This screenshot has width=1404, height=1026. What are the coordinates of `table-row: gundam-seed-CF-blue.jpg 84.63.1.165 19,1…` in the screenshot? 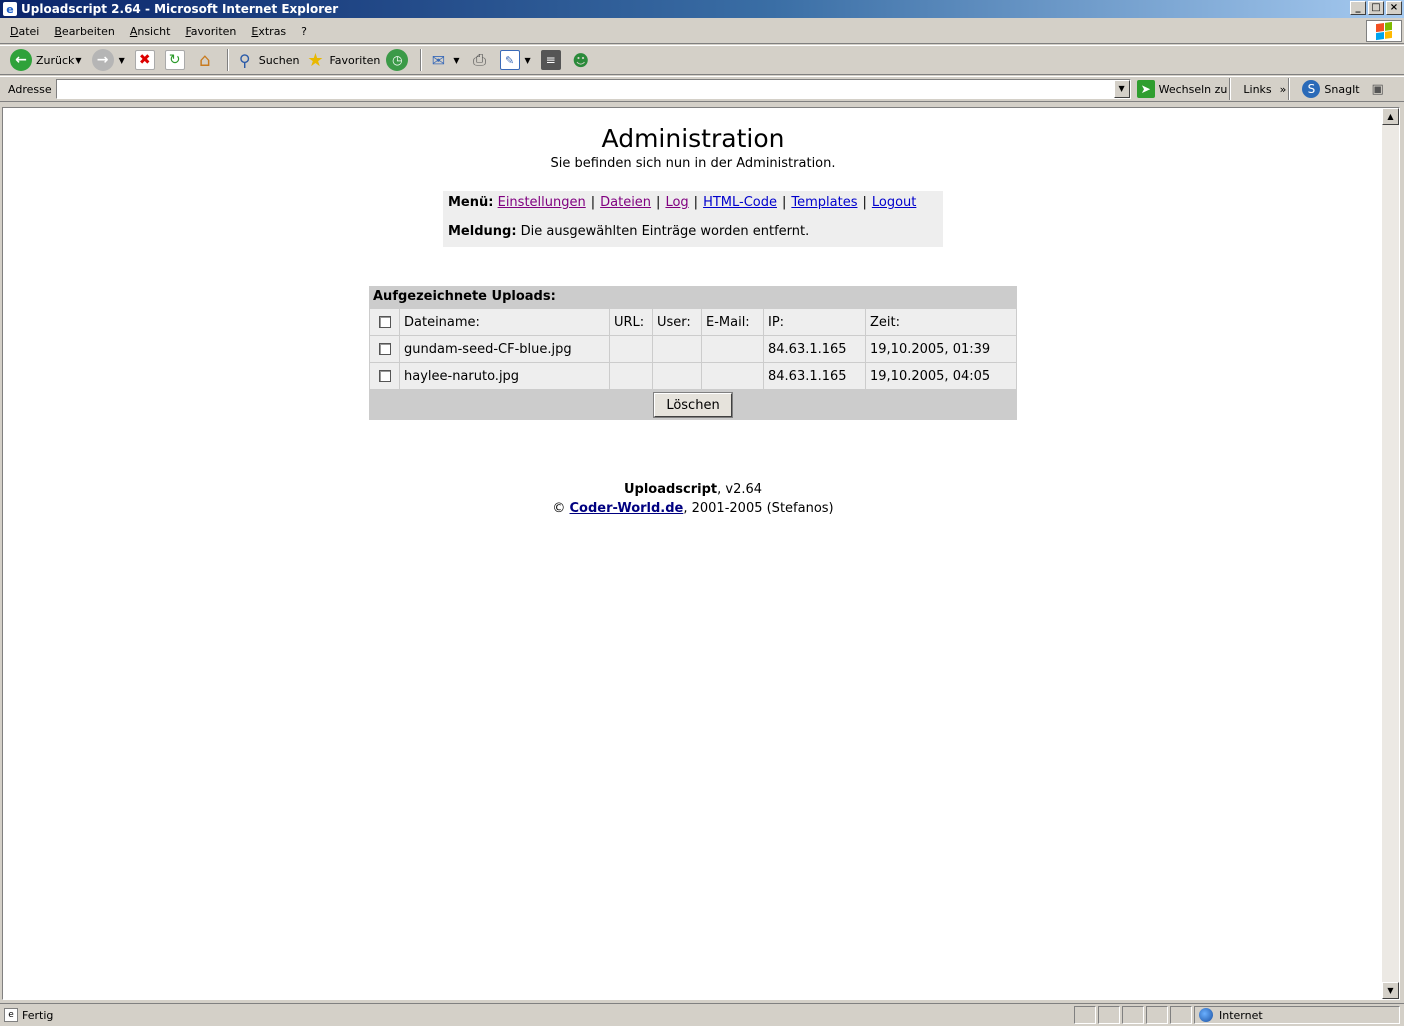 It's located at (693, 349).